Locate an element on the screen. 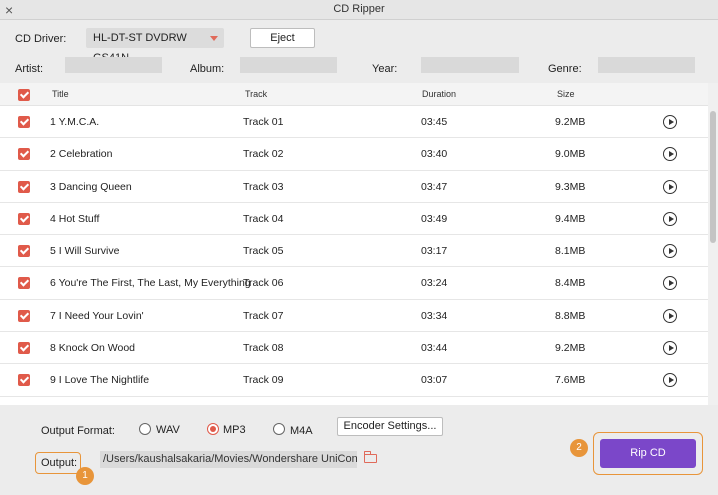 This screenshot has width=718, height=495. track-size: 9.0MB is located at coordinates (570, 154).